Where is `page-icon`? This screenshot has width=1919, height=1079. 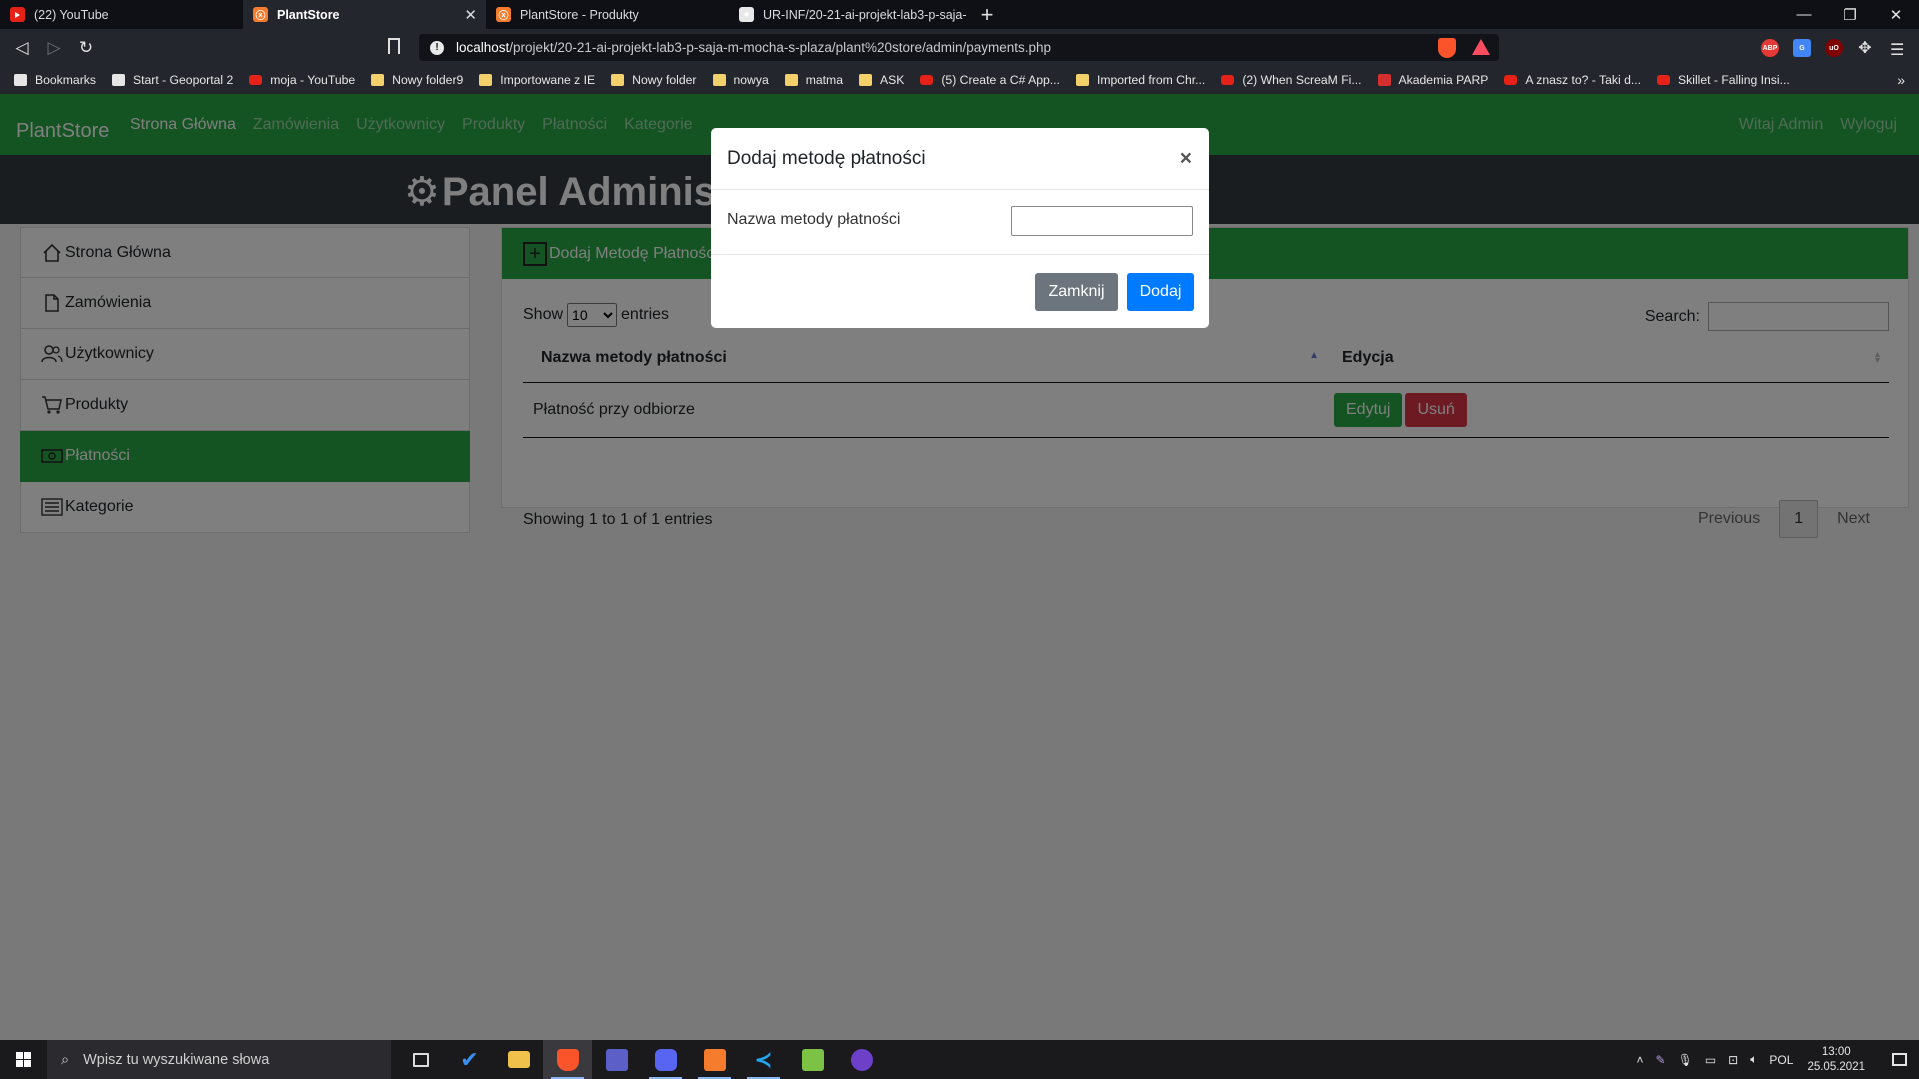
page-icon is located at coordinates (118, 80).